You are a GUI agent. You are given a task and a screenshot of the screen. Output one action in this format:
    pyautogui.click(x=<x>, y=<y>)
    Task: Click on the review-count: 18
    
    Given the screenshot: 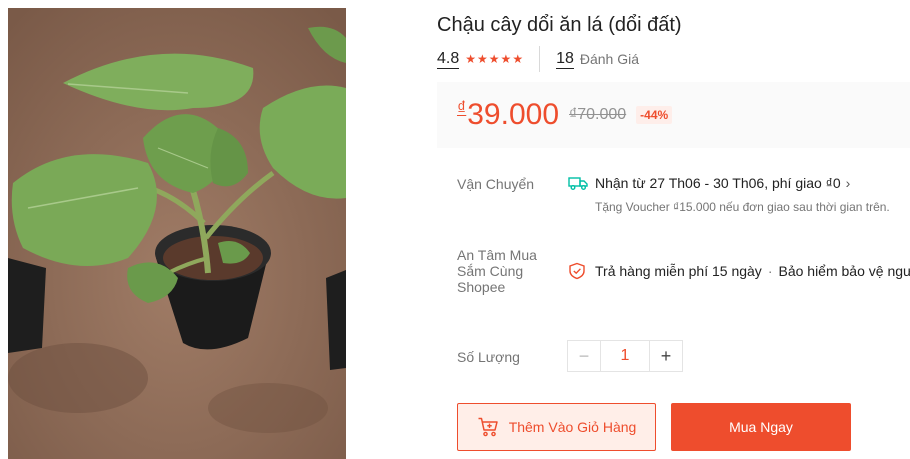 What is the action you would take?
    pyautogui.click(x=565, y=59)
    